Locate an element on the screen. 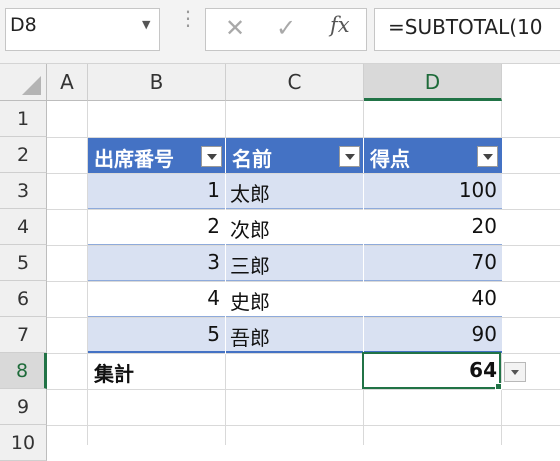  header-attendance-number: 出席番号 is located at coordinates (134, 159).